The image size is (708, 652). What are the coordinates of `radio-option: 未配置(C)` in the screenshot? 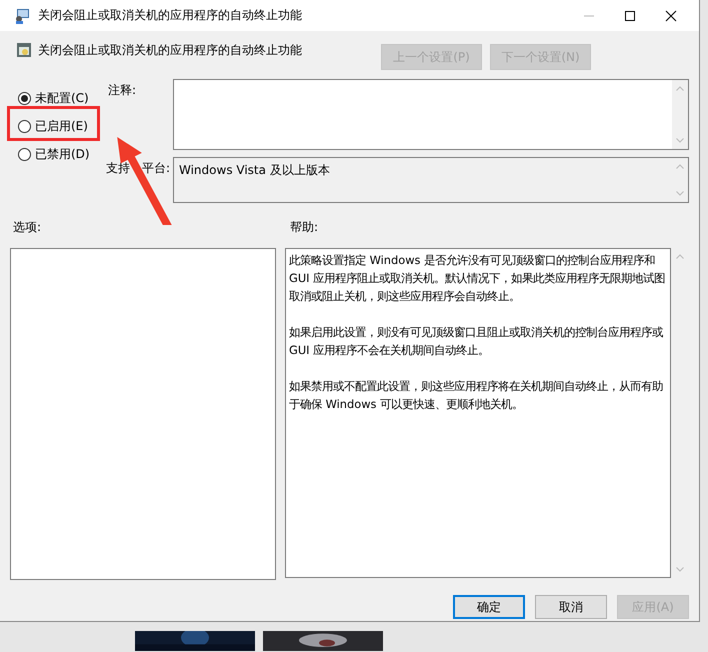 It's located at (53, 98).